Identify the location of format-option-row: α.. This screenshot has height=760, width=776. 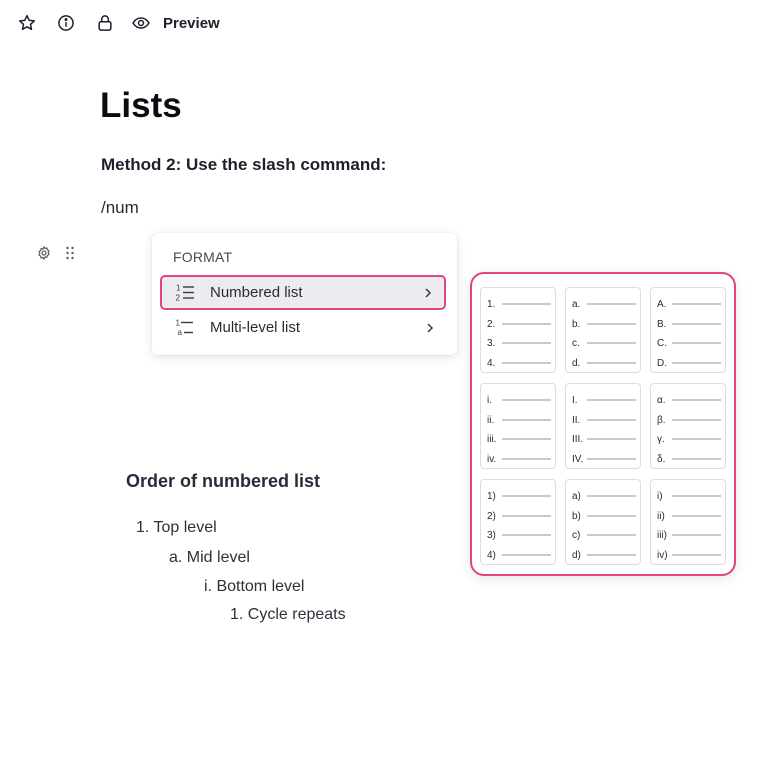
(689, 400).